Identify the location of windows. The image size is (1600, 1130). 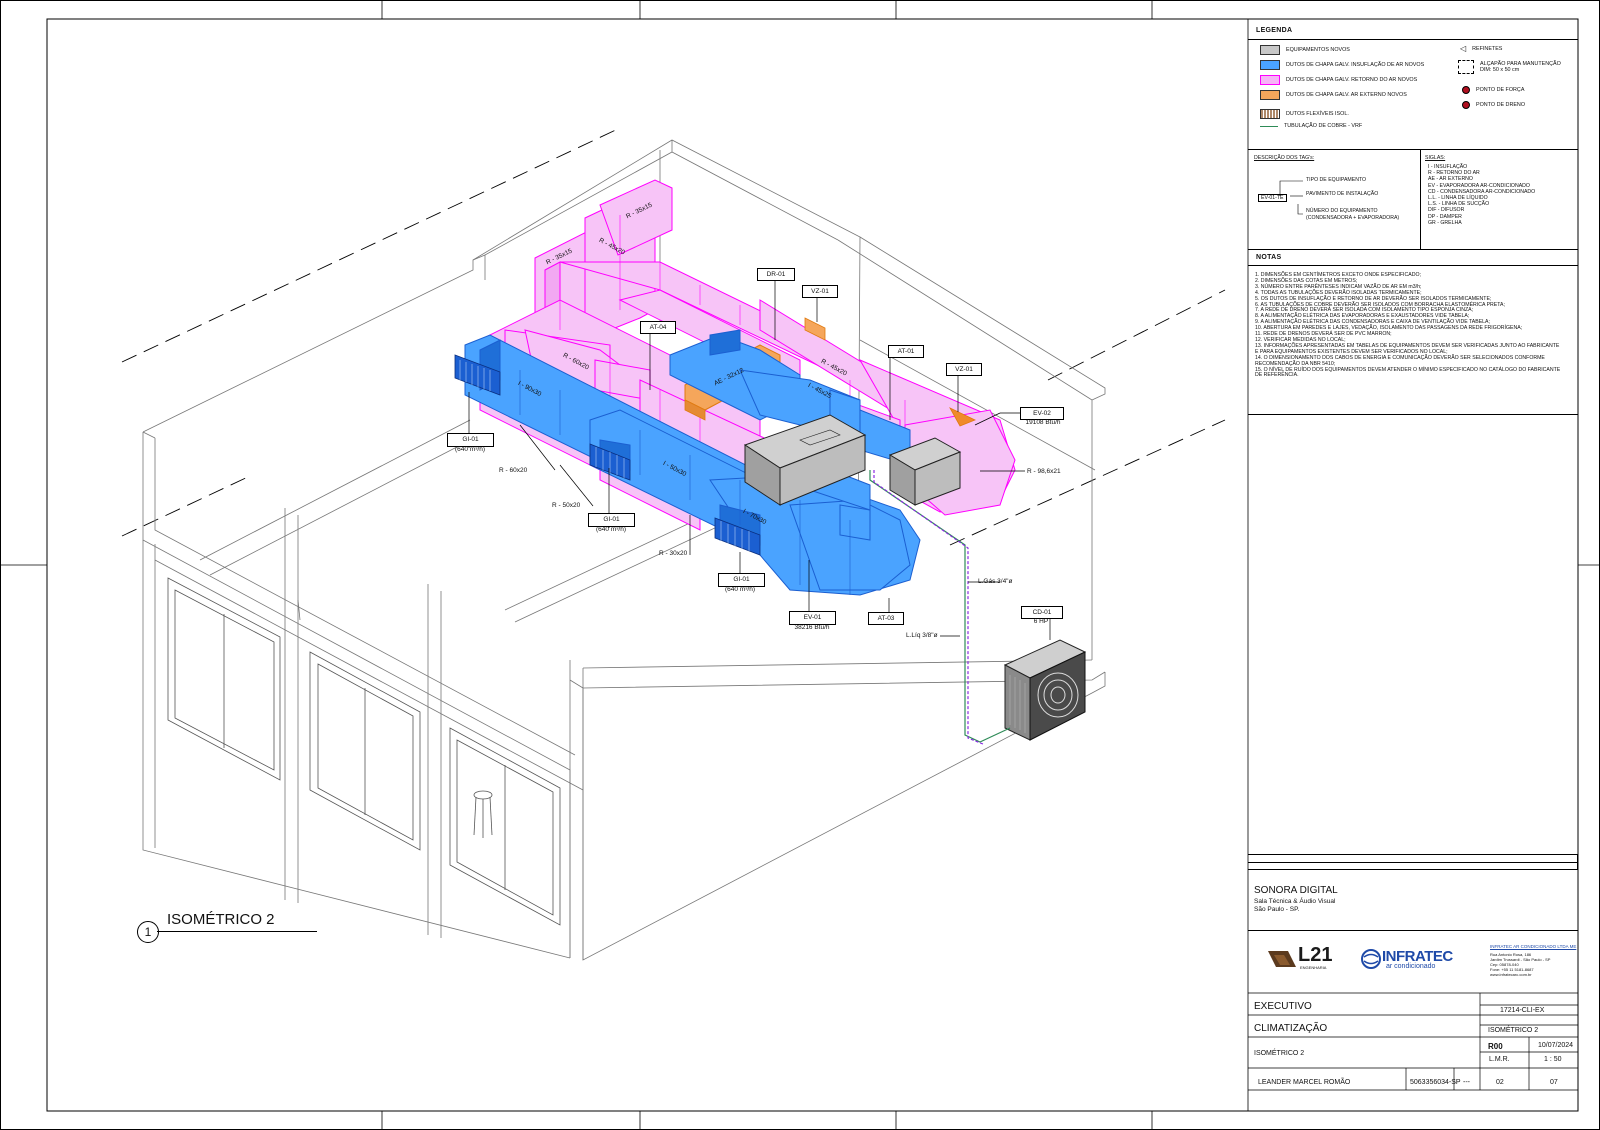
(364, 751).